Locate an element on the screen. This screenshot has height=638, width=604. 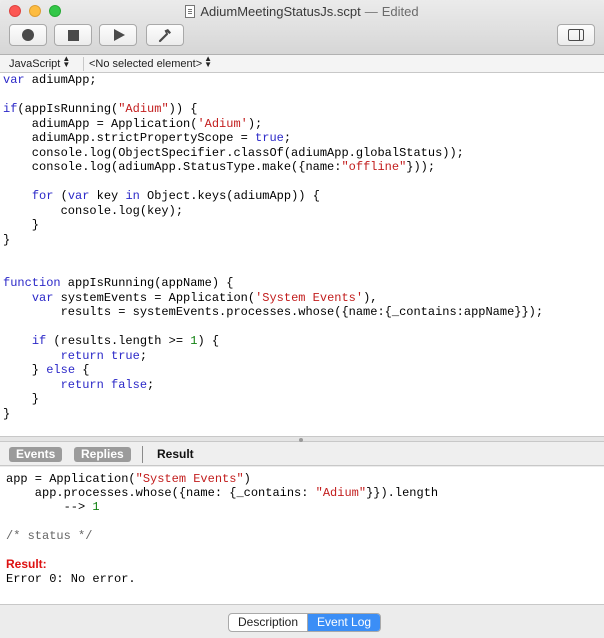
code-token: adiumApp.strictPropertyScope = is located at coordinates (129, 138).